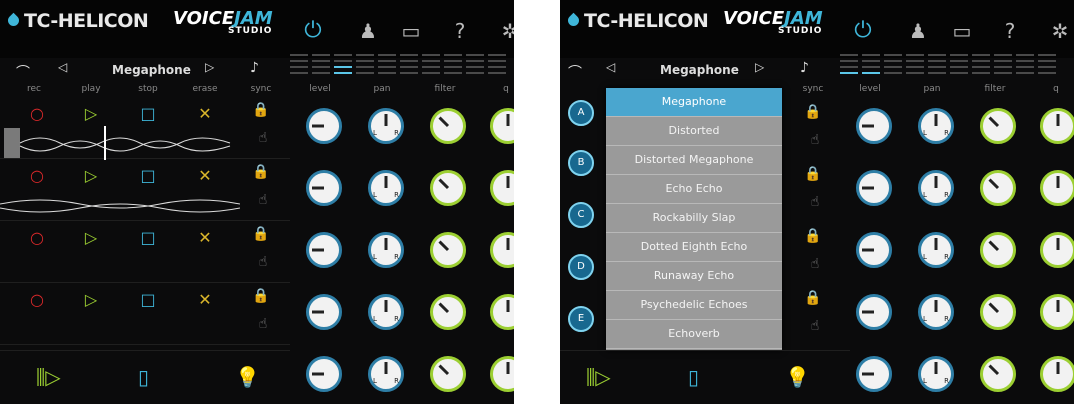 The image size is (1074, 404). What do you see at coordinates (694, 305) in the screenshot?
I see `dropdown-item: Psychedelic Echoes` at bounding box center [694, 305].